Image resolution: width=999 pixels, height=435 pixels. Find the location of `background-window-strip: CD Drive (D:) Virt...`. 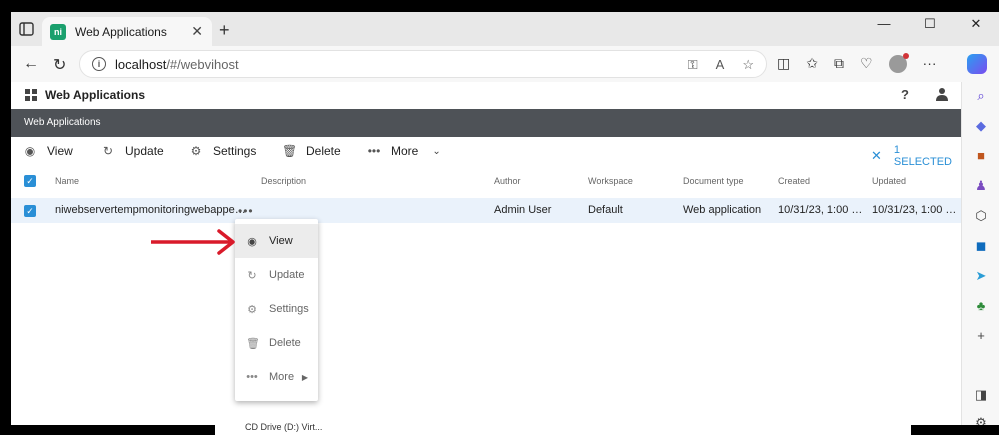

background-window-strip: CD Drive (D:) Virt... is located at coordinates (563, 428).